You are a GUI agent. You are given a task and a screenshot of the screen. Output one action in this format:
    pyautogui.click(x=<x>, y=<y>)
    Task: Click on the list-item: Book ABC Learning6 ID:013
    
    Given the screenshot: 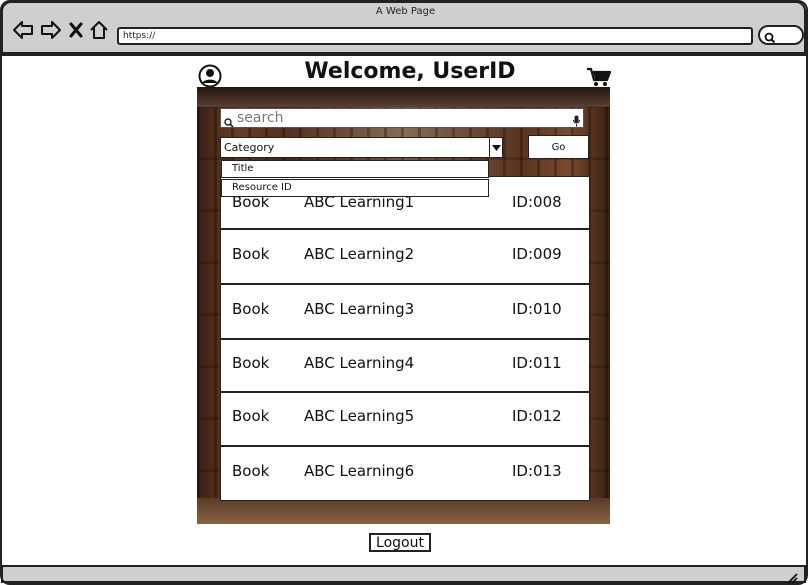 What is the action you would take?
    pyautogui.click(x=405, y=473)
    